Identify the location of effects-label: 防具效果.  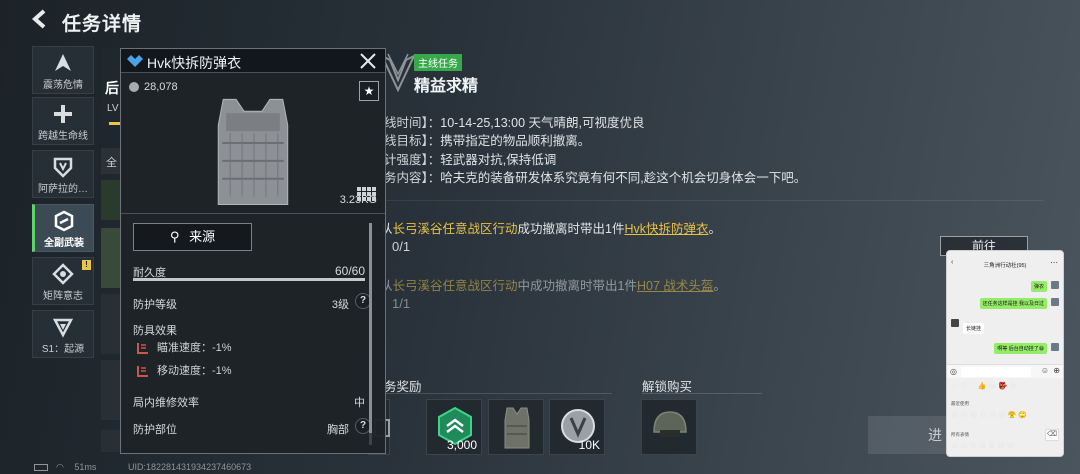
(155, 331).